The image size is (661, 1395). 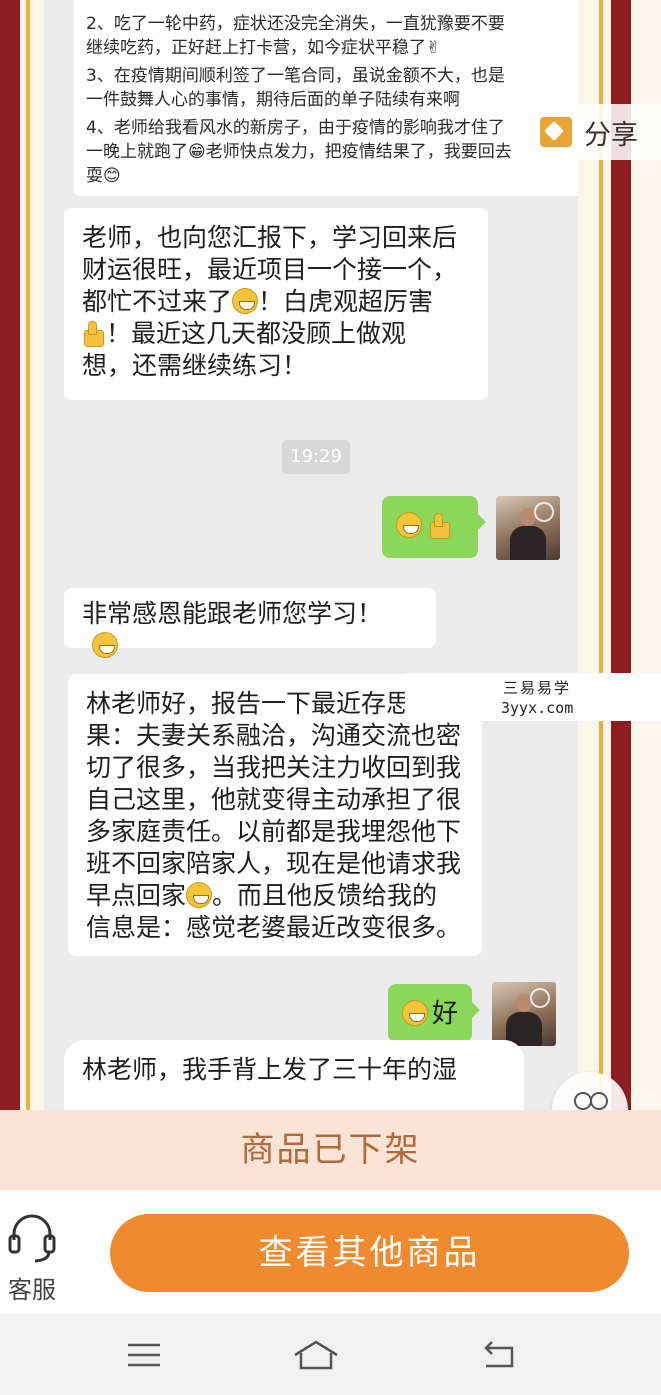 What do you see at coordinates (556, 132) in the screenshot?
I see `share-icon` at bounding box center [556, 132].